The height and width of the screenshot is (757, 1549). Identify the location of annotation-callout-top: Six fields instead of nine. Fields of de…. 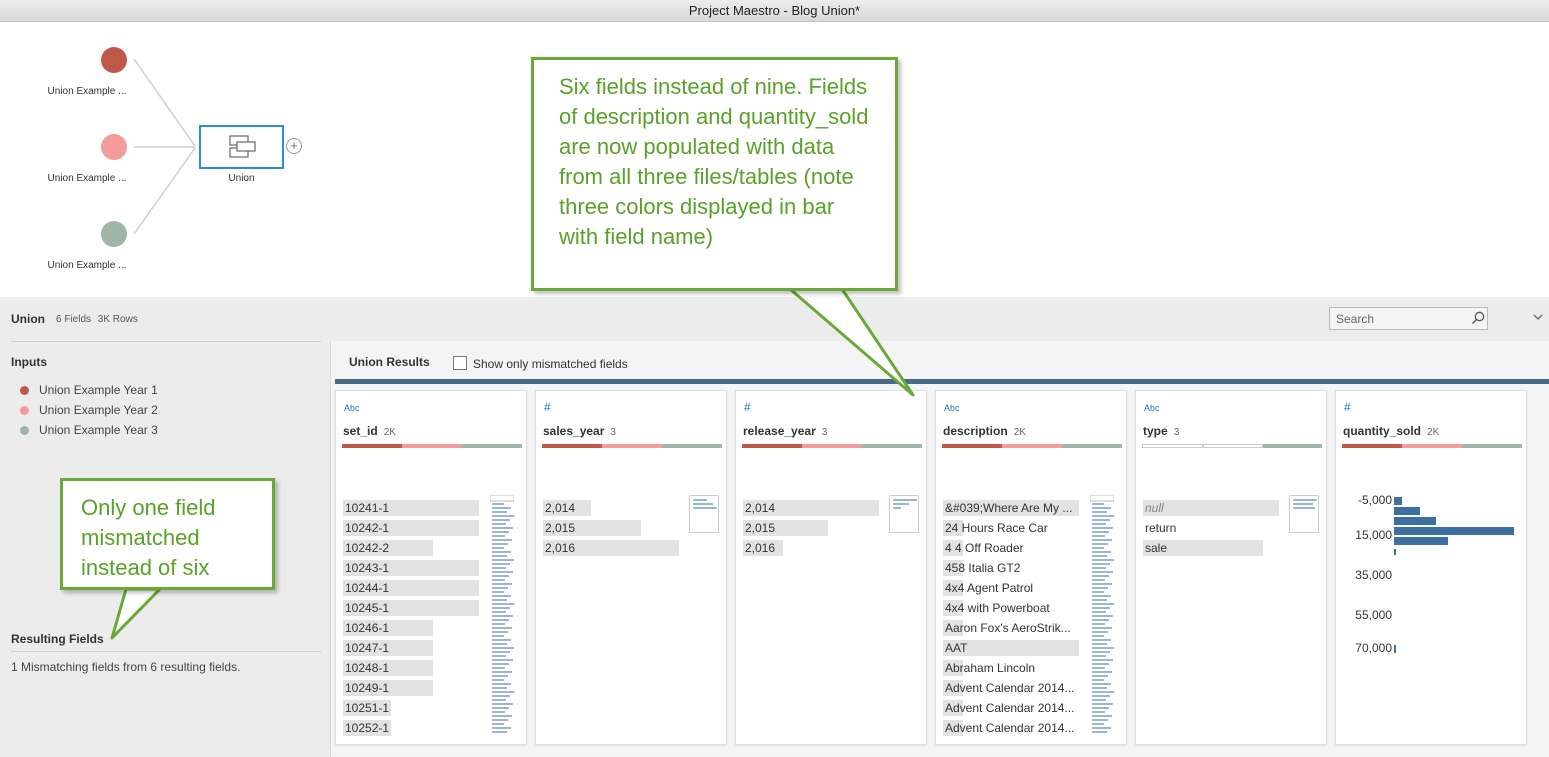
(714, 174).